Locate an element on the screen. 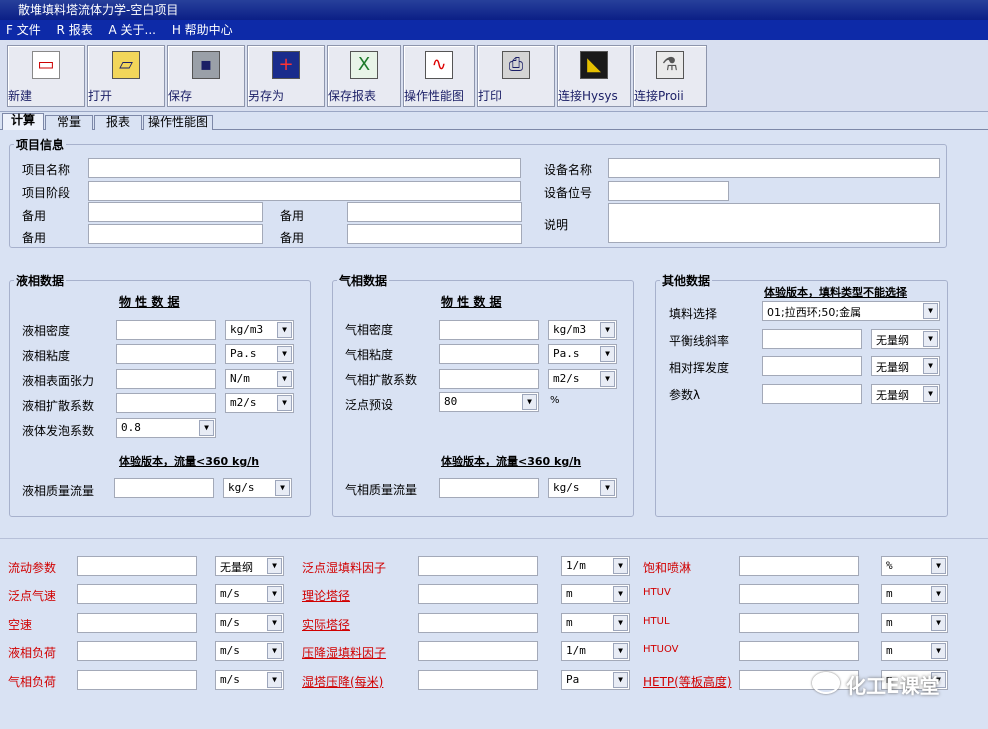  tab-report: 报表 is located at coordinates (118, 122).